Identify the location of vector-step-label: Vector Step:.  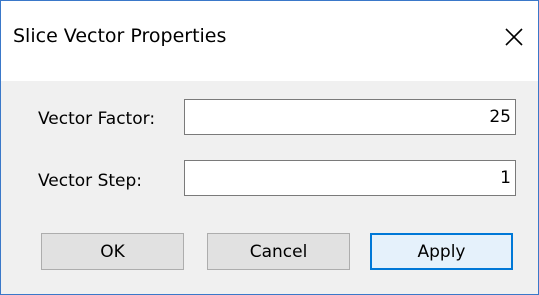
(90, 181).